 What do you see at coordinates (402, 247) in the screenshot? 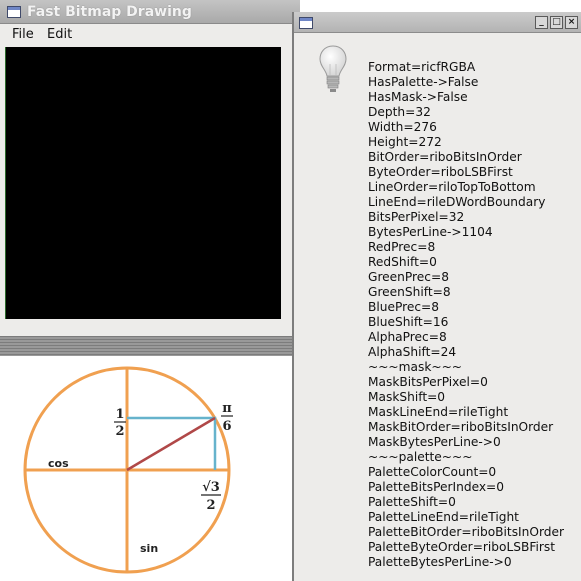
I see `info-line: RedPrec=8` at bounding box center [402, 247].